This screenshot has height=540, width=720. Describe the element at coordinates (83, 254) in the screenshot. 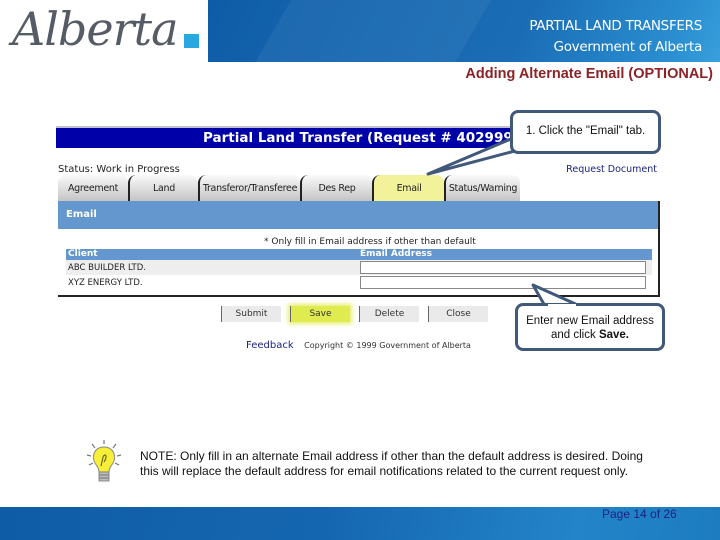

I see `column-header-client: Client` at that location.